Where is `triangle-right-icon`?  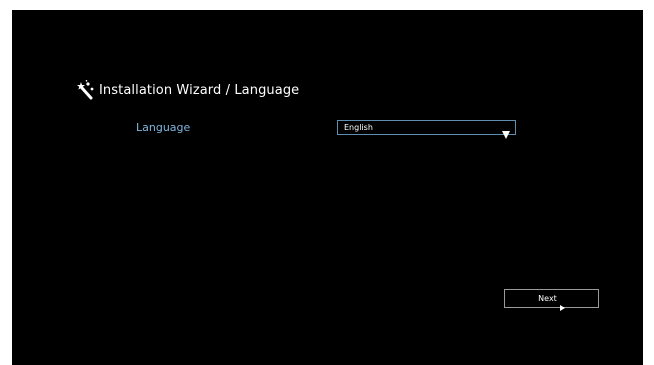 triangle-right-icon is located at coordinates (562, 303).